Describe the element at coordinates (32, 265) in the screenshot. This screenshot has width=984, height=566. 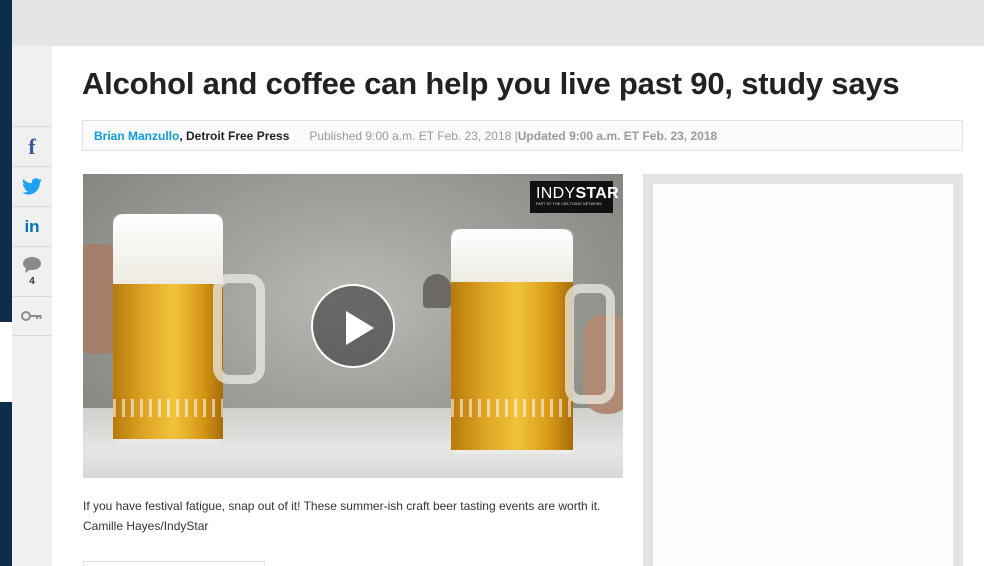
I see `comment-icon` at that location.